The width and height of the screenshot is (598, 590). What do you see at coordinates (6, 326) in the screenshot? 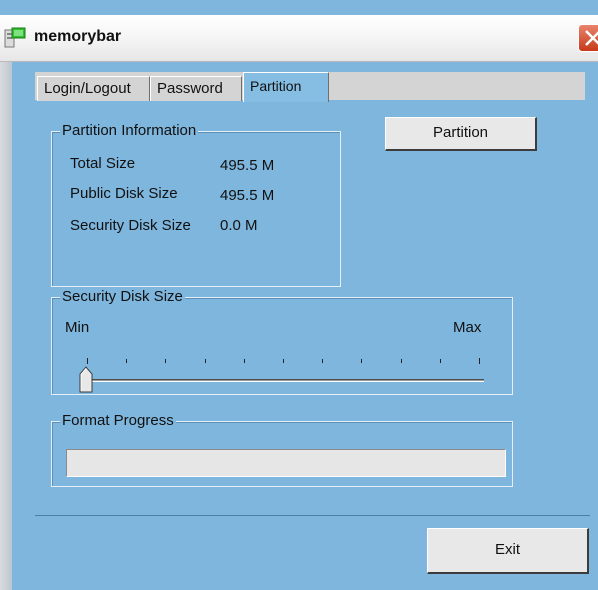
I see `window-frame-left` at bounding box center [6, 326].